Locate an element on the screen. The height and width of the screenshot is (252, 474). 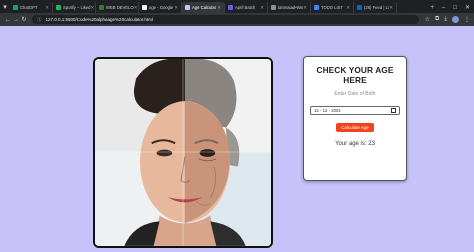
browser-tab: age - Google ✕ is located at coordinates (160, 7).